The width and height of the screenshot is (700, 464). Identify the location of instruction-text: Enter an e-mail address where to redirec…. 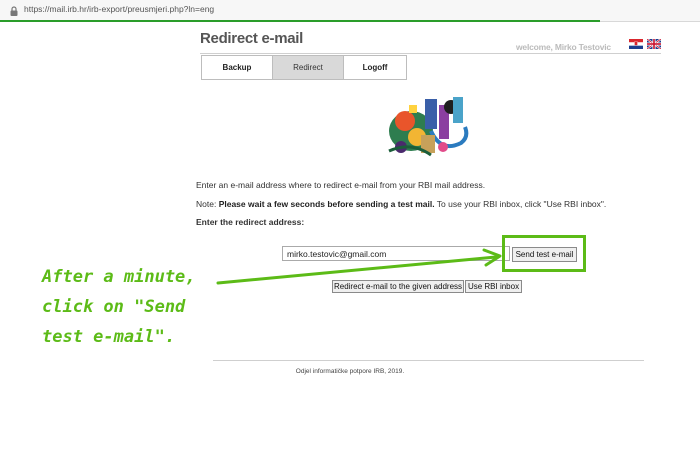
(341, 185).